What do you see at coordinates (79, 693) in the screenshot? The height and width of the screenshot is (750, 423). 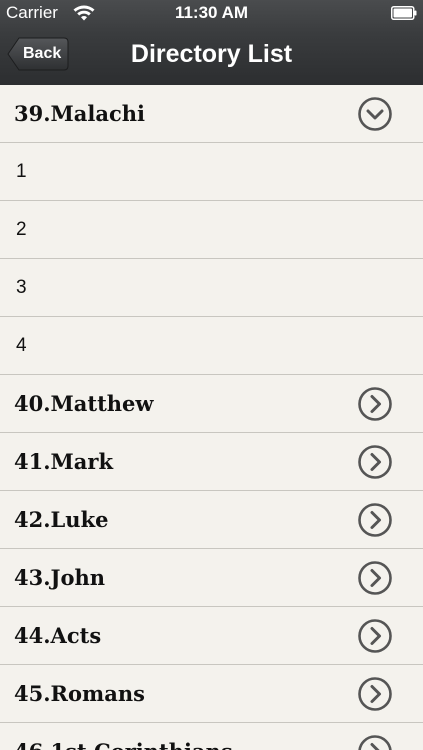 I see `book-label: 45.Romans` at bounding box center [79, 693].